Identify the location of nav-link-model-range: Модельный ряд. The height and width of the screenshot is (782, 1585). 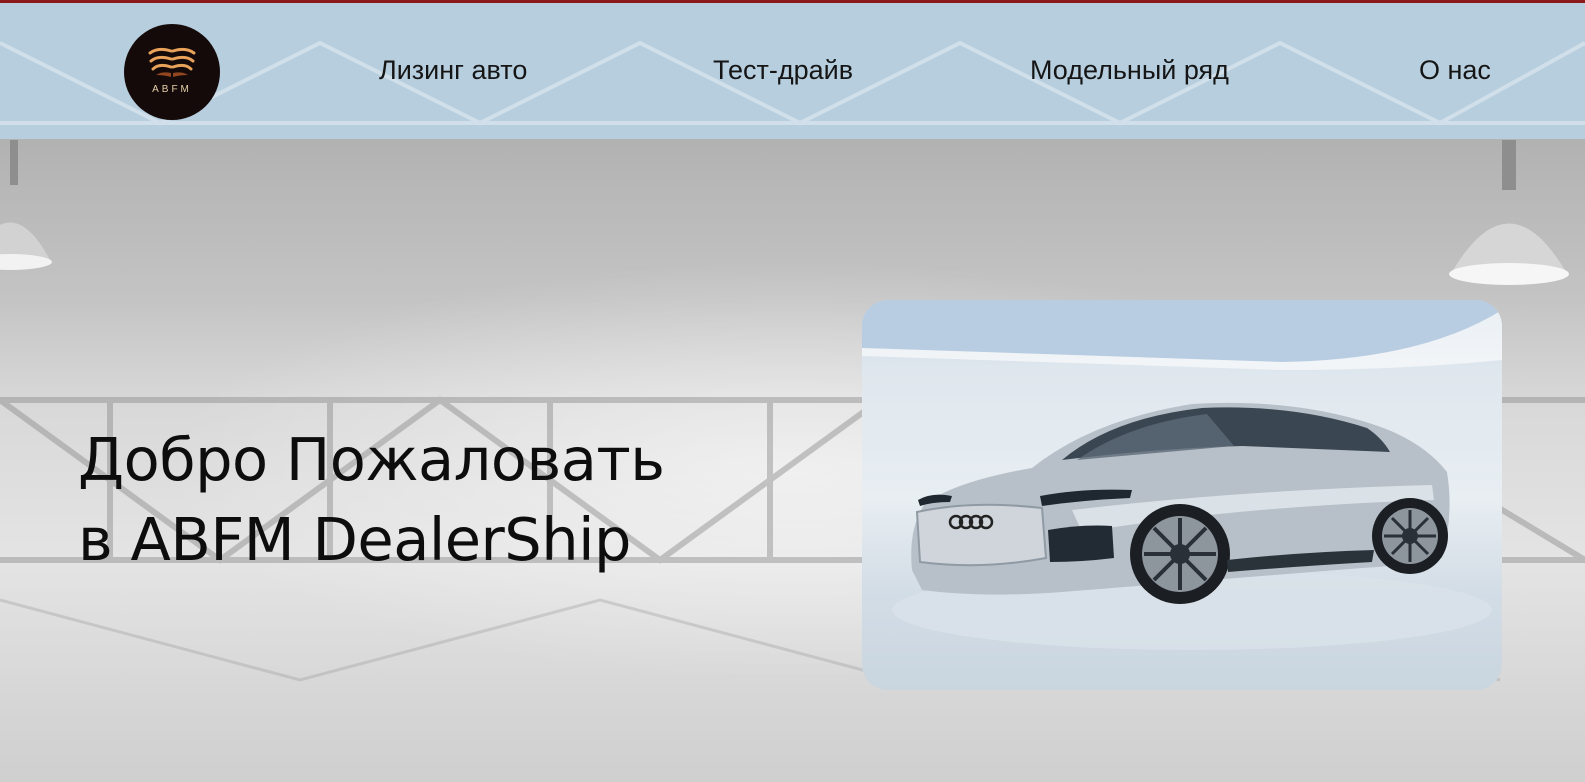
(1129, 70).